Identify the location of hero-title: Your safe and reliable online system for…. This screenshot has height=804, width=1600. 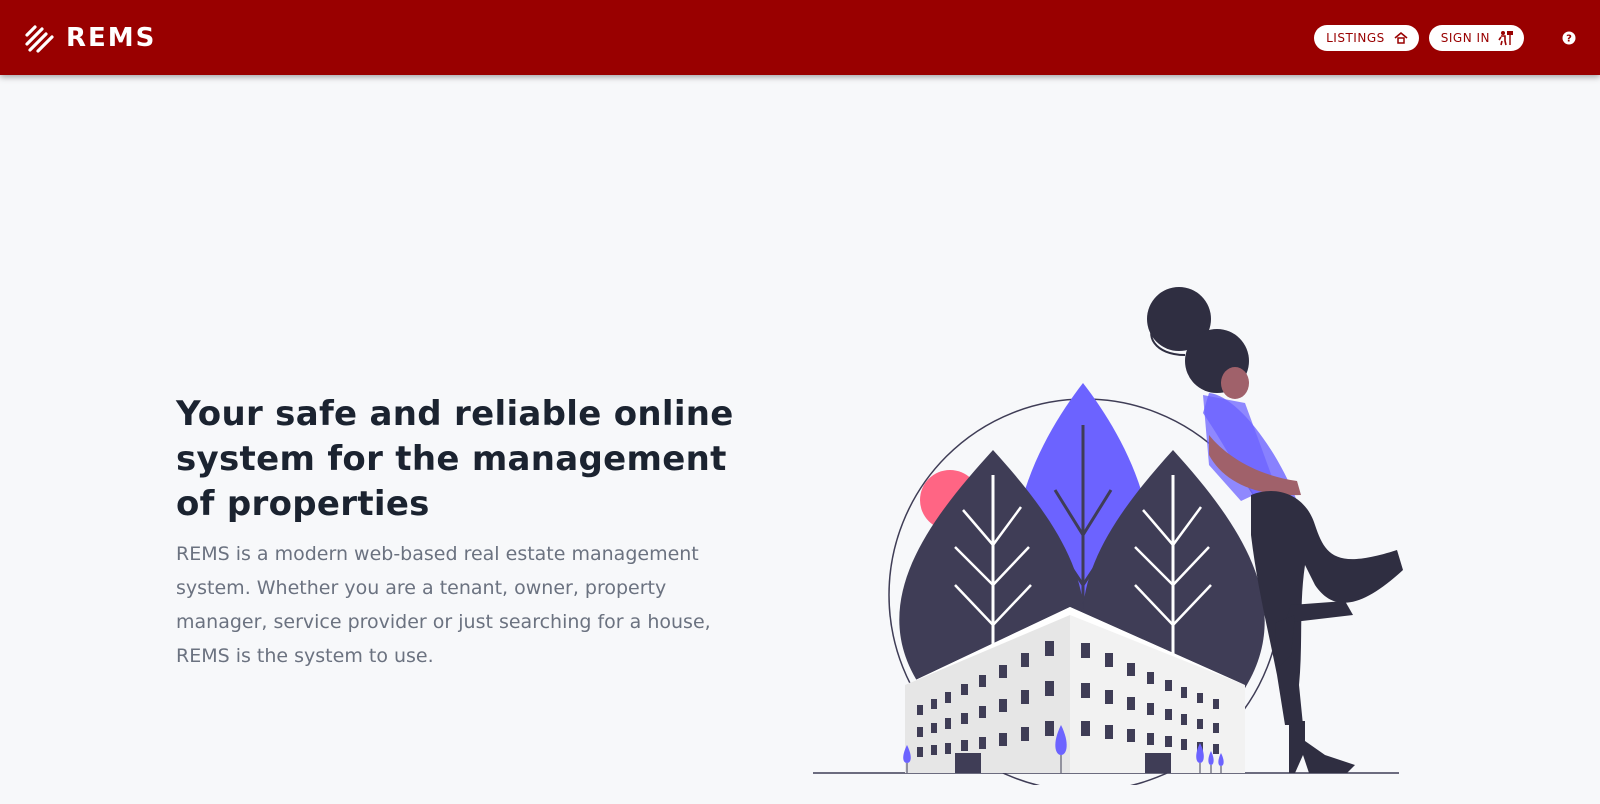
(455, 459).